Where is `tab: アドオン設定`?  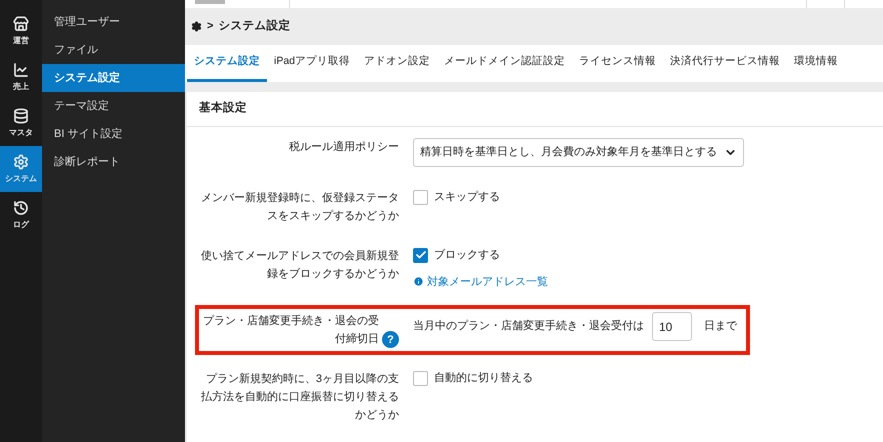 tab: アドオン設定 is located at coordinates (397, 63).